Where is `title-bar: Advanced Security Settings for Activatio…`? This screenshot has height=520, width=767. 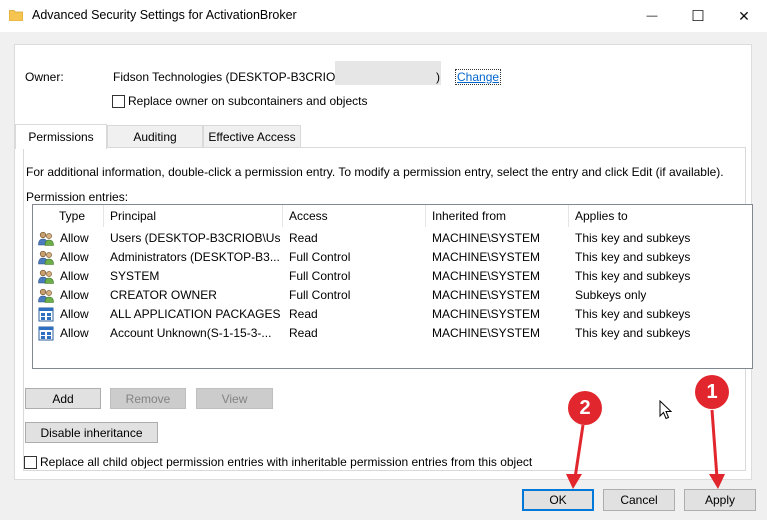
title-bar: Advanced Security Settings for Activatio… is located at coordinates (383, 16).